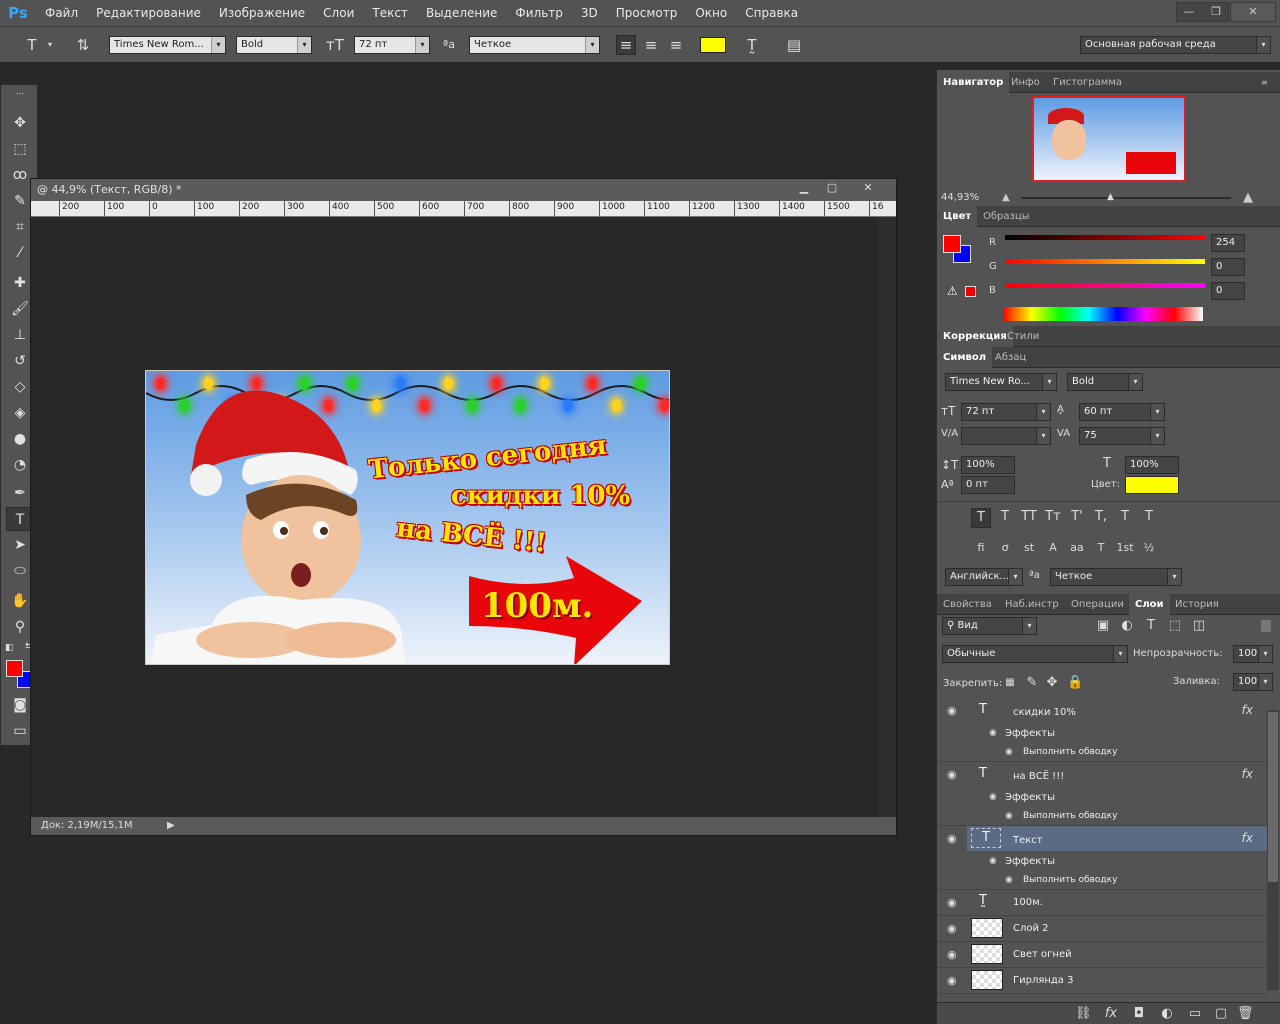  I want to click on tab-navigator: Навигатор, so click(973, 82).